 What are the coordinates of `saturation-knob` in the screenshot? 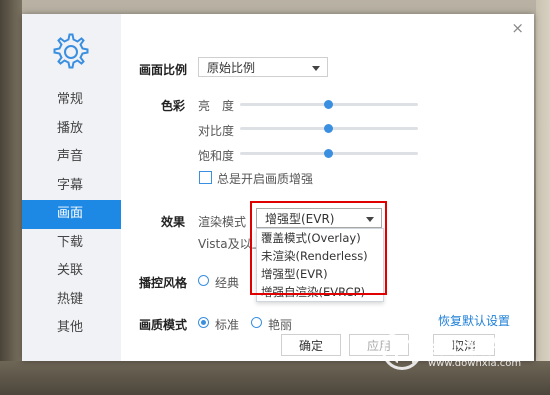 It's located at (328, 153).